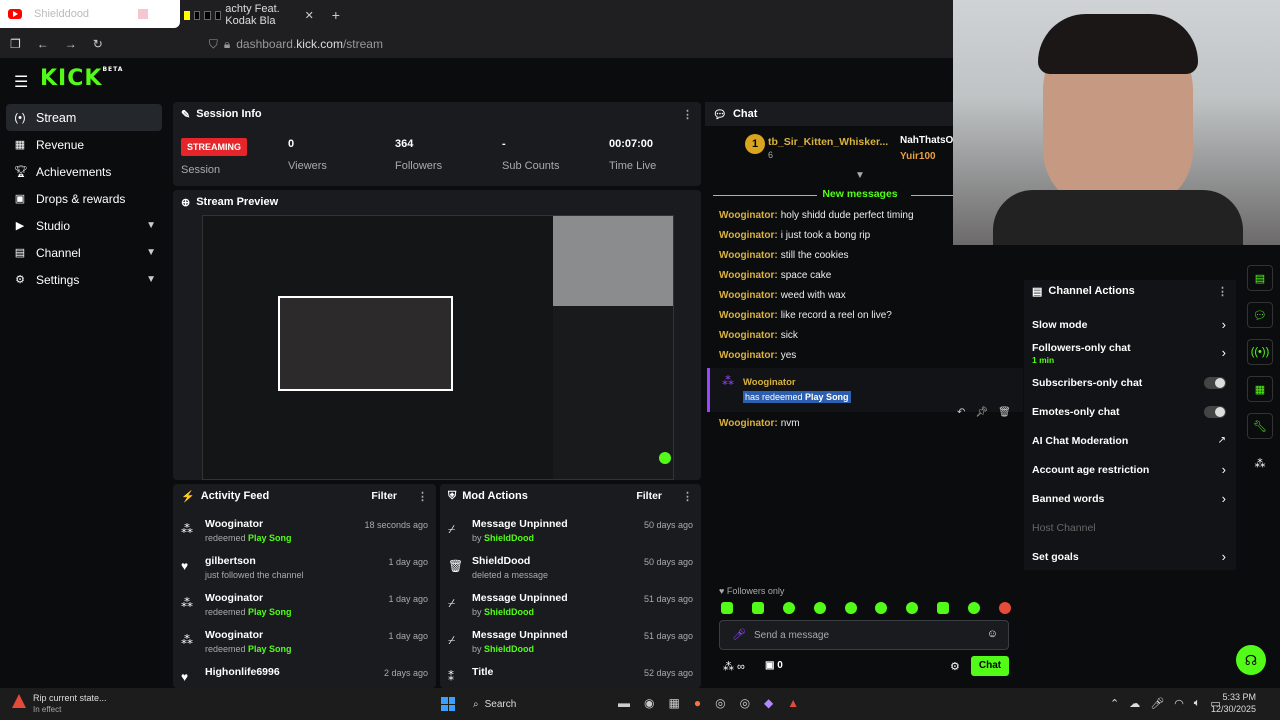  Describe the element at coordinates (85, 198) in the screenshot. I see `sidebar-item-drops: ▣ Drops & rewards` at that location.